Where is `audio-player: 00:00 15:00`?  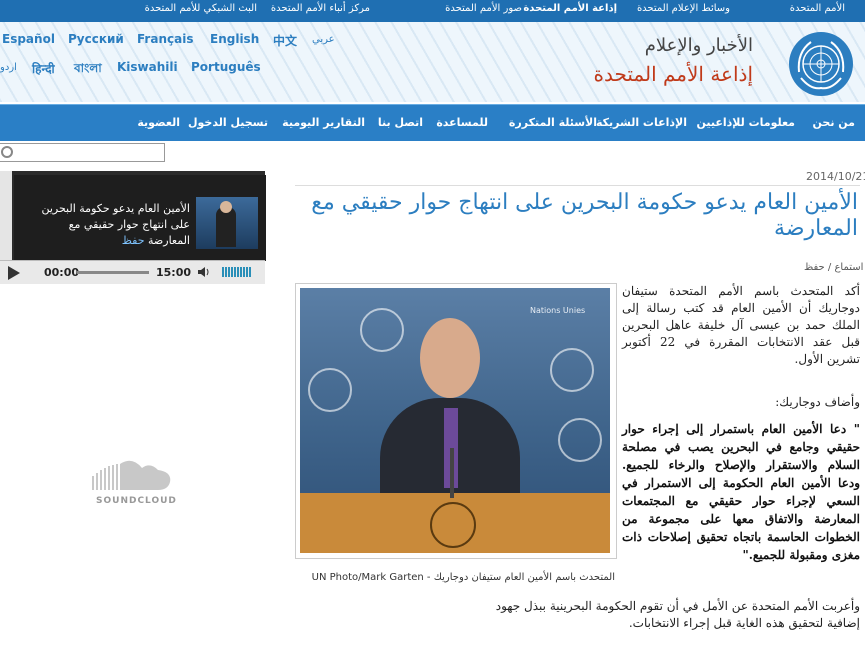 audio-player: 00:00 15:00 is located at coordinates (132, 272).